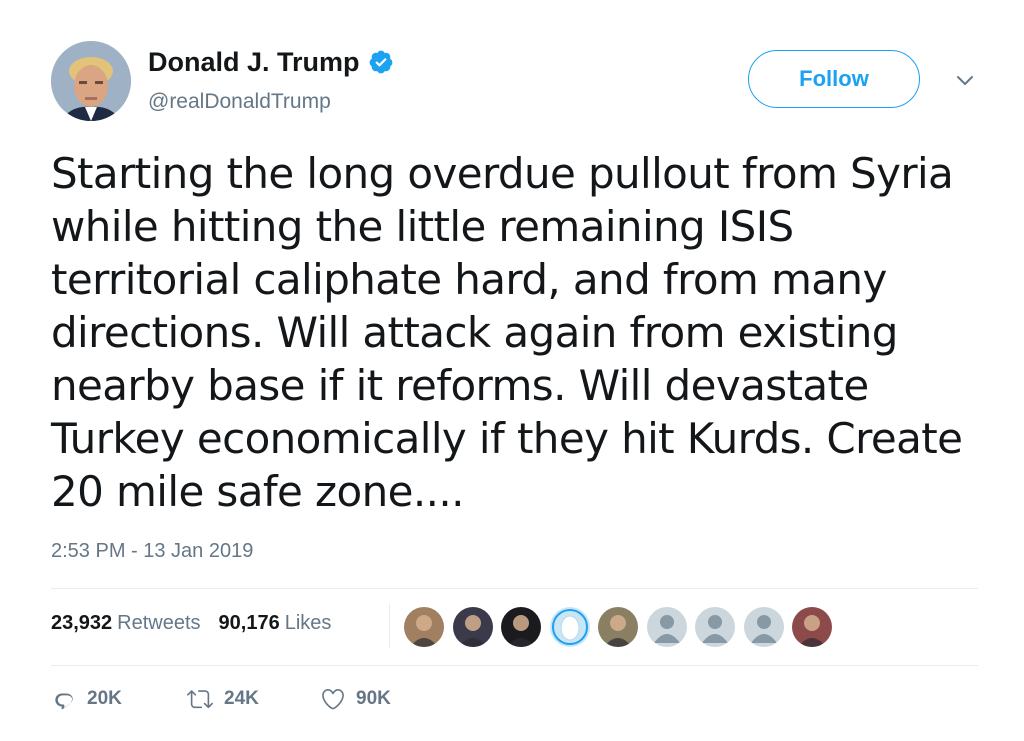 The width and height of the screenshot is (1024, 741). Describe the element at coordinates (241, 698) in the screenshot. I see `retweet-count: 24K` at that location.